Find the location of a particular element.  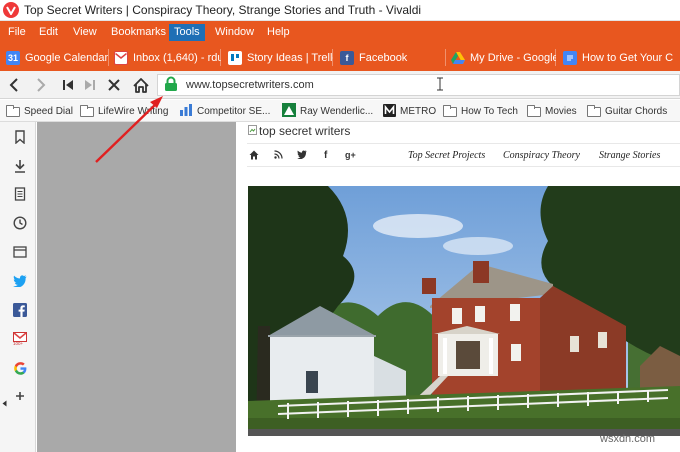

facebook-panel-icon is located at coordinates (20, 310).